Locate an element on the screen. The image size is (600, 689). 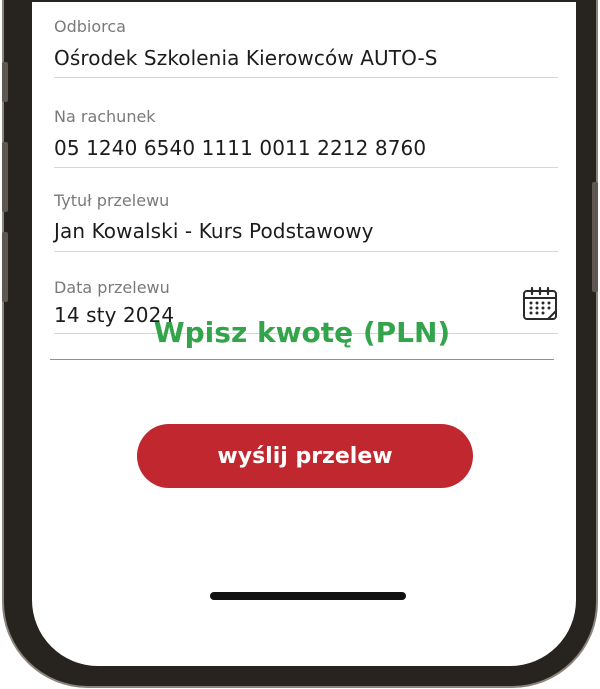
transfer-date-label: Data przelewu is located at coordinates (112, 287).